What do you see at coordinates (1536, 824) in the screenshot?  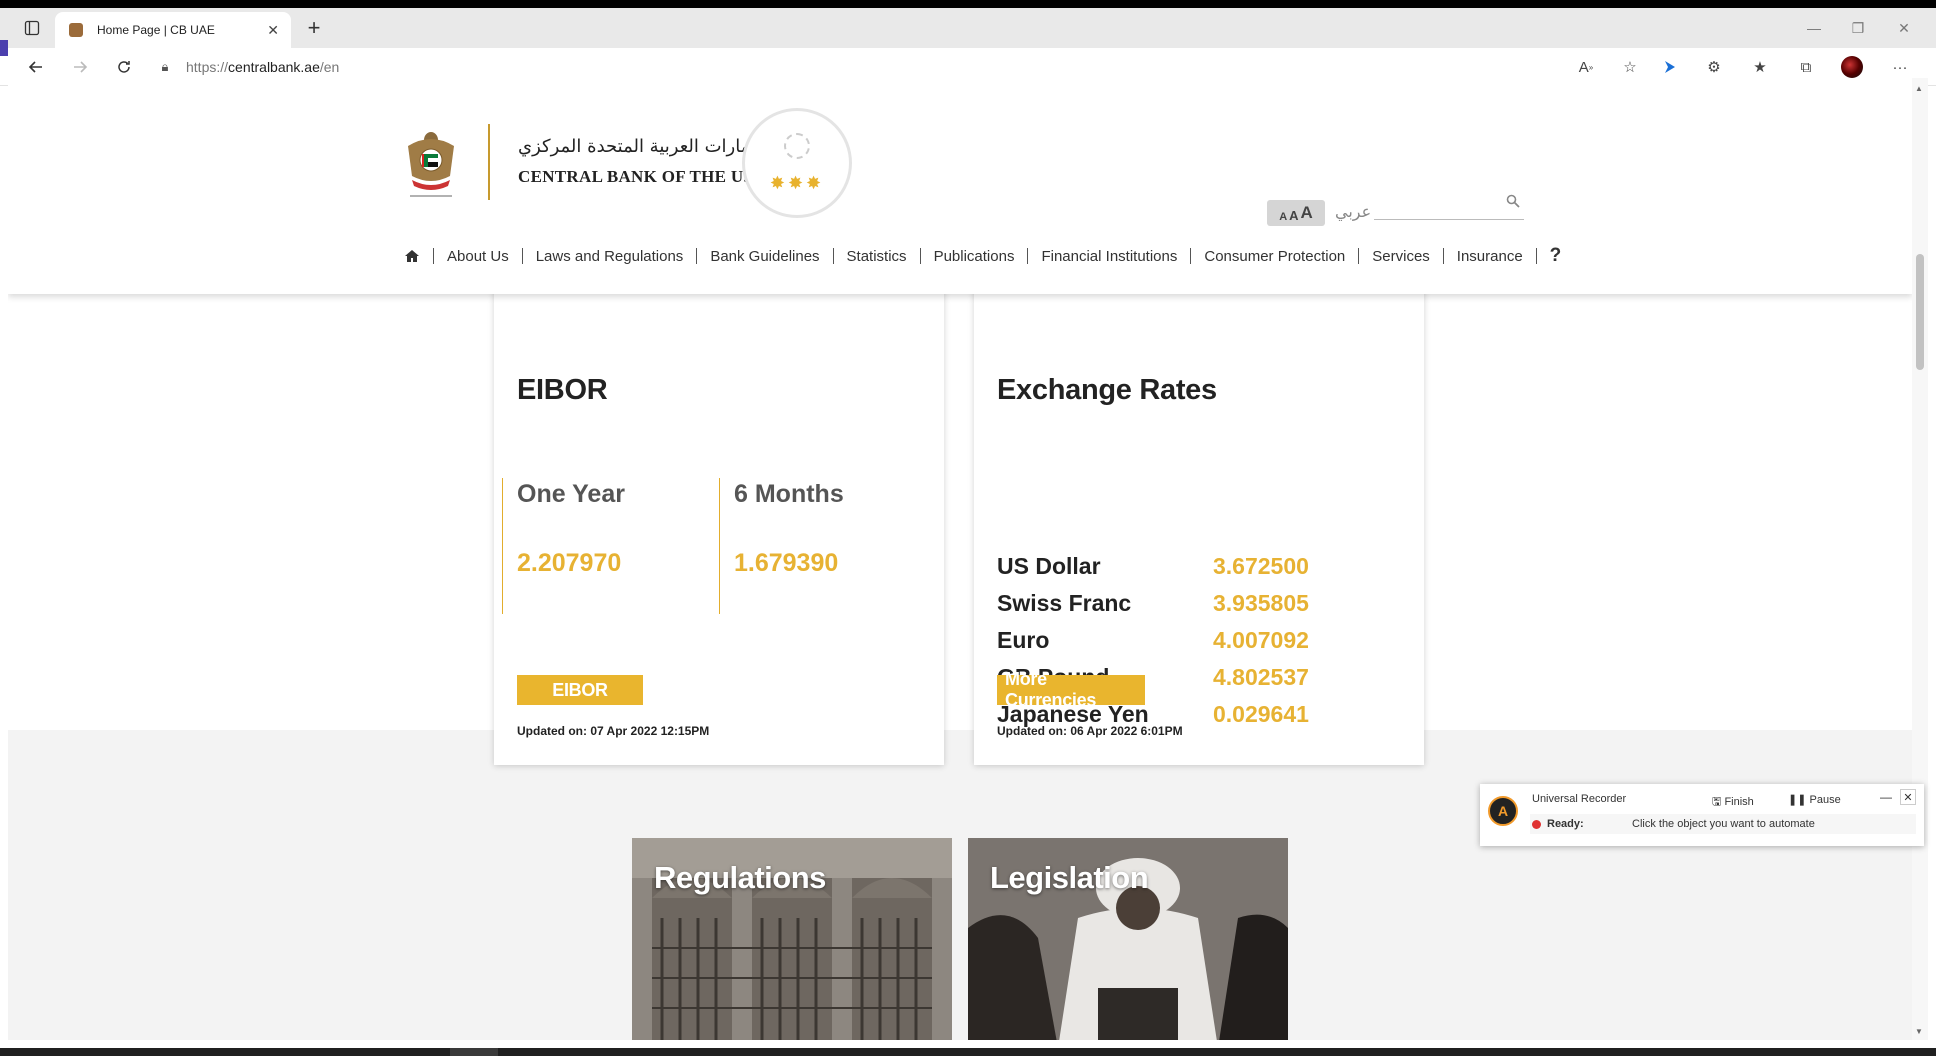 I see `recording-status-icon` at bounding box center [1536, 824].